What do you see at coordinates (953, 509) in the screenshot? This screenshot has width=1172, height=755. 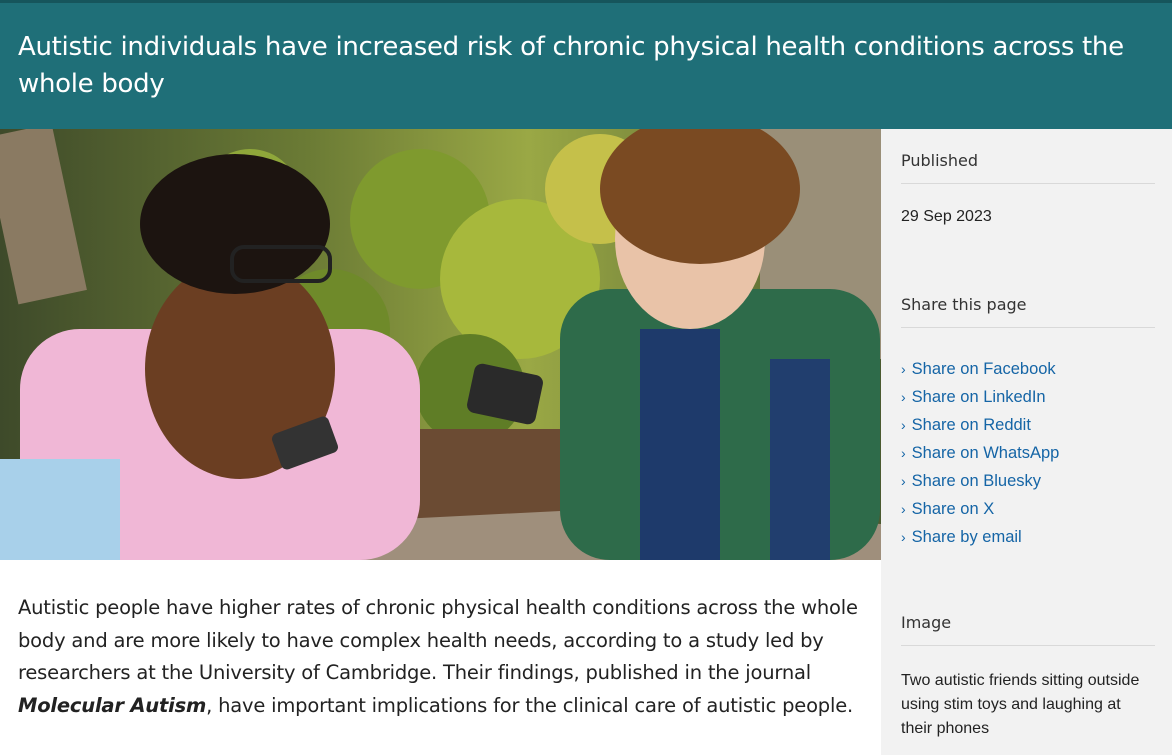 I see `share-x-link: Share on X` at bounding box center [953, 509].